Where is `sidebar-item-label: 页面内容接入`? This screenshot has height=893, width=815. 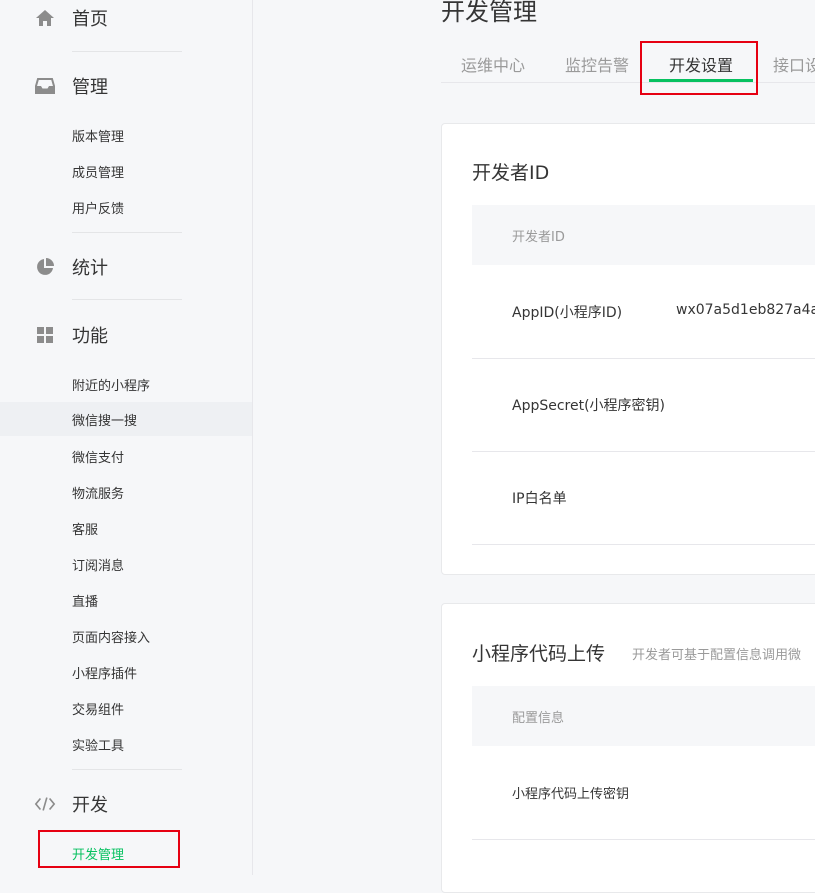 sidebar-item-label: 页面内容接入 is located at coordinates (111, 638).